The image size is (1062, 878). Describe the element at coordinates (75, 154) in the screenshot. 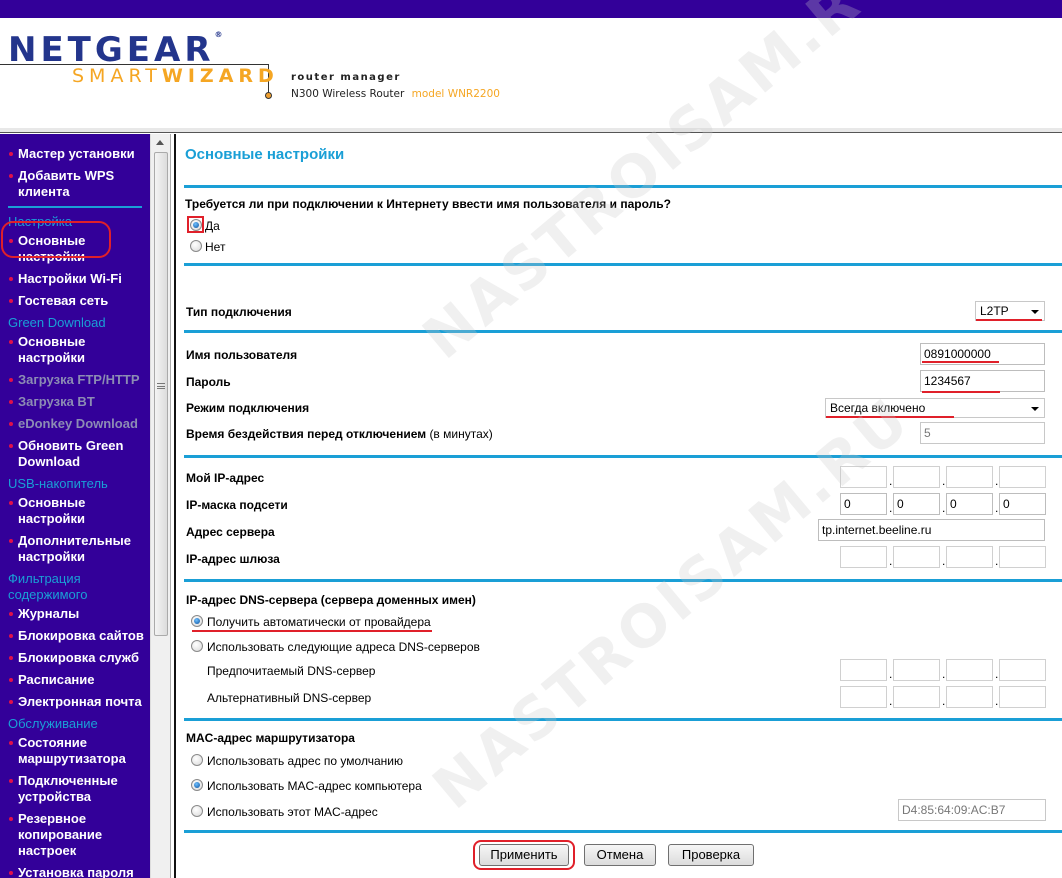

I see `sidebar-item: Мастер установки` at that location.